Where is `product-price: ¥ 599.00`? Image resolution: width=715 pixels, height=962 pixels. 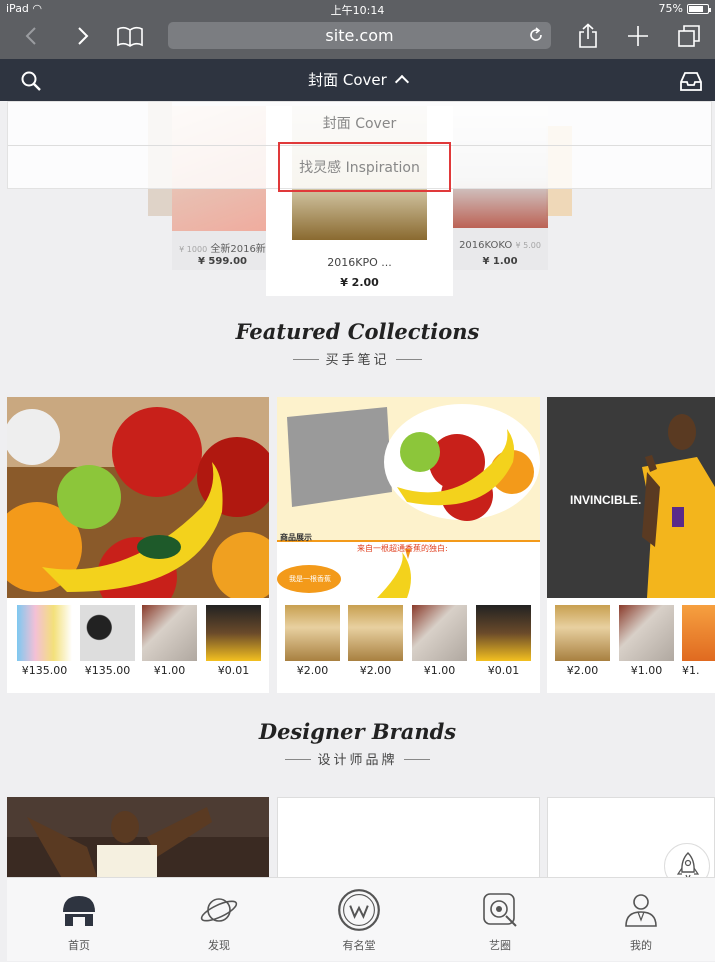 product-price: ¥ 599.00 is located at coordinates (222, 261).